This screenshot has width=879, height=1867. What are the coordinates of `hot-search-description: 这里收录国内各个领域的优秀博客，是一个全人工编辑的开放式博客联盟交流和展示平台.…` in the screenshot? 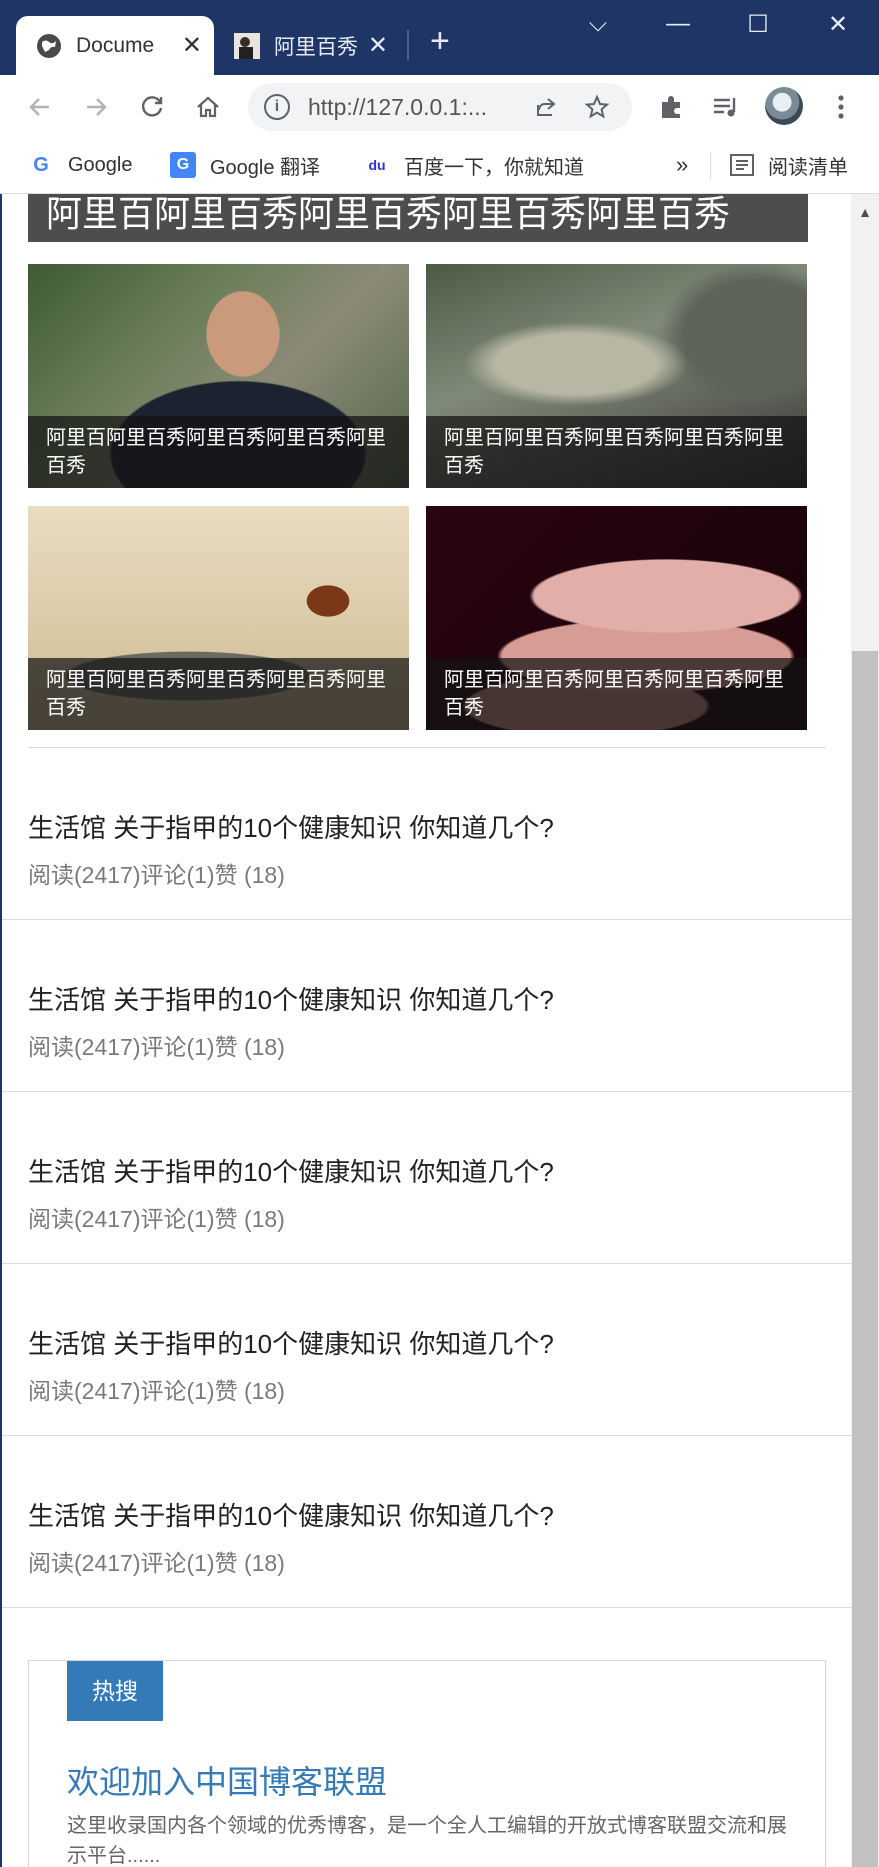 It's located at (427, 1841).